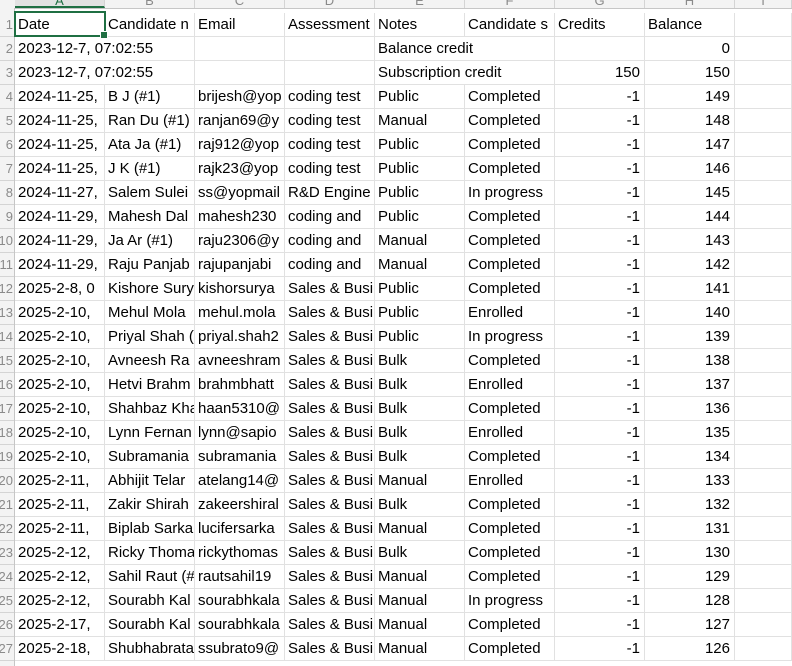 This screenshot has height=666, width=792. Describe the element at coordinates (60, 481) in the screenshot. I see `table-cell: 2025-2-11,` at that location.